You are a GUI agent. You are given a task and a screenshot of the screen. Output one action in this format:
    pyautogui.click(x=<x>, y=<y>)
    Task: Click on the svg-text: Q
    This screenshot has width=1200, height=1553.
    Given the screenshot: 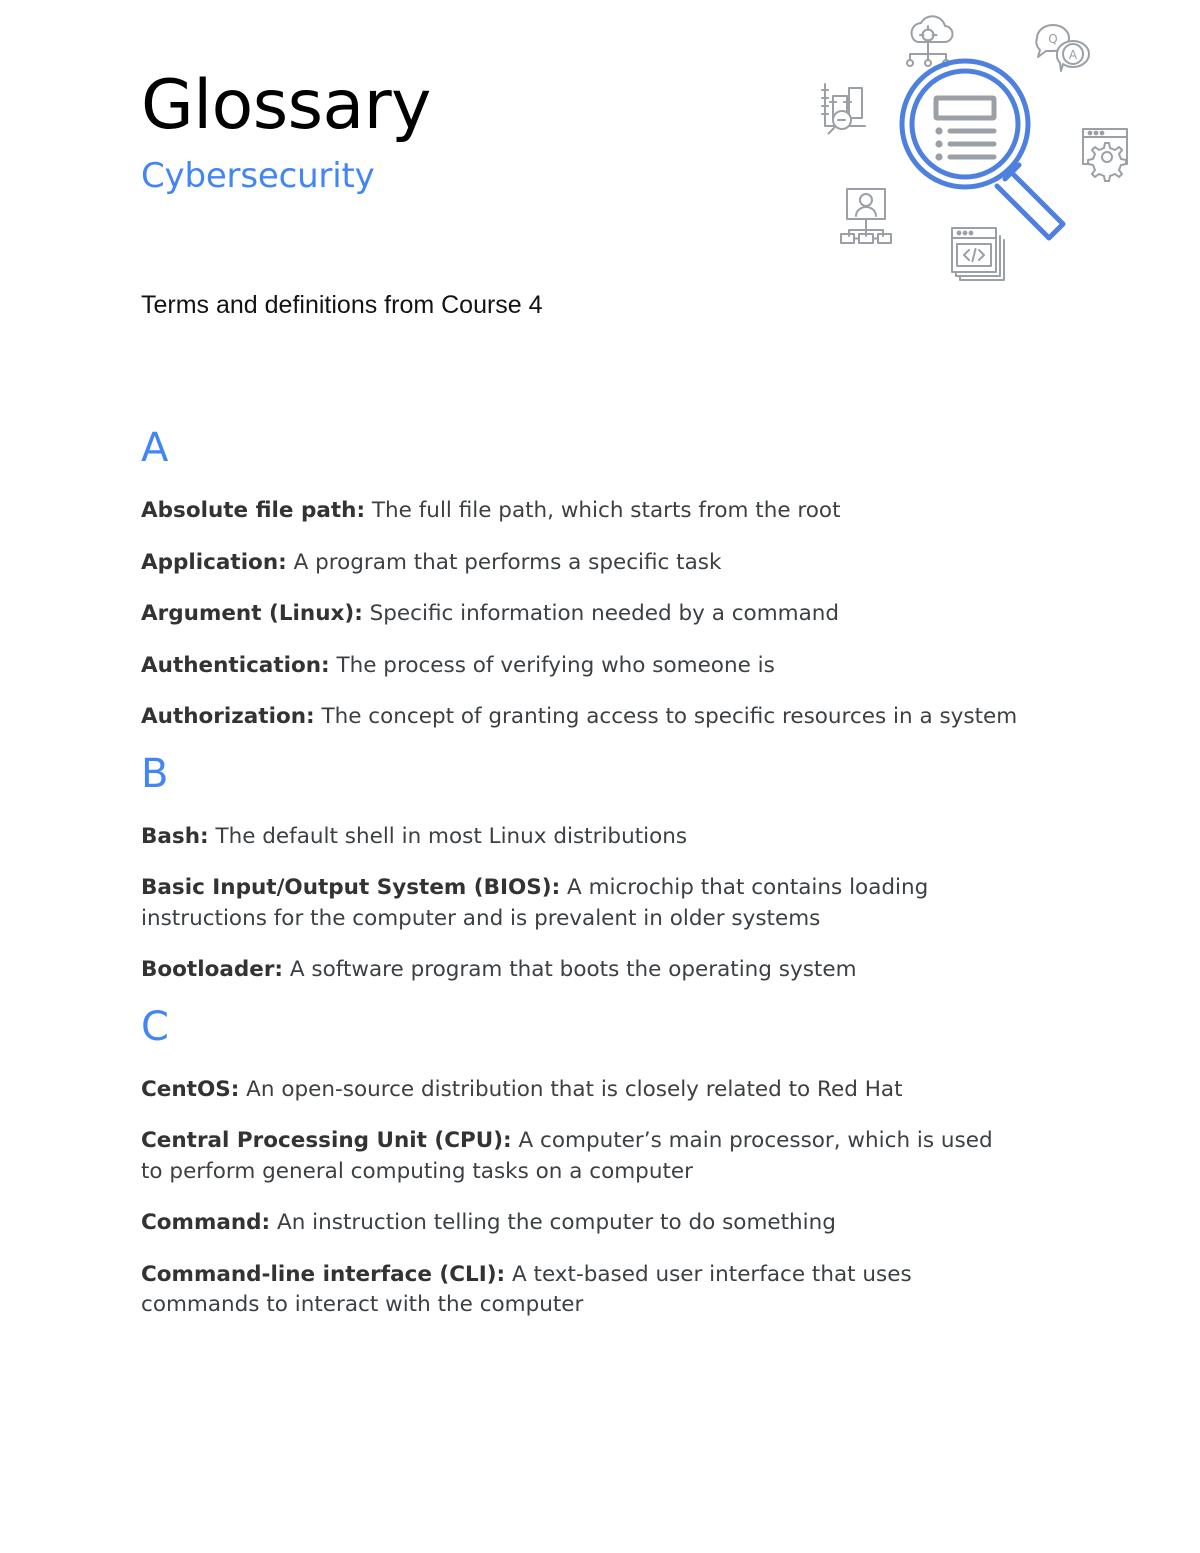 What is the action you would take?
    pyautogui.click(x=1052, y=39)
    